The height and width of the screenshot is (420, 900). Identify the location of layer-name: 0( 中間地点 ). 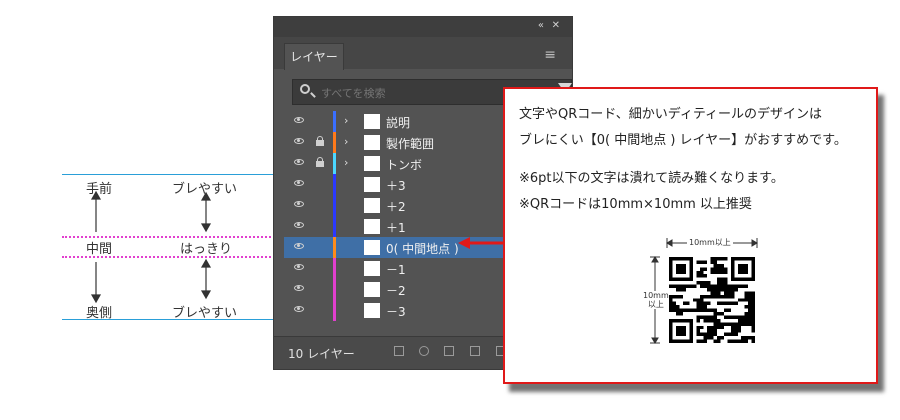
(422, 248).